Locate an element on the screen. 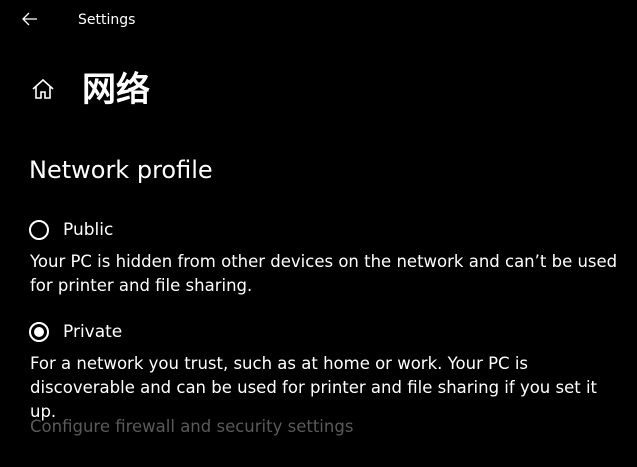 The height and width of the screenshot is (467, 637). radio-public: Public is located at coordinates (71, 230).